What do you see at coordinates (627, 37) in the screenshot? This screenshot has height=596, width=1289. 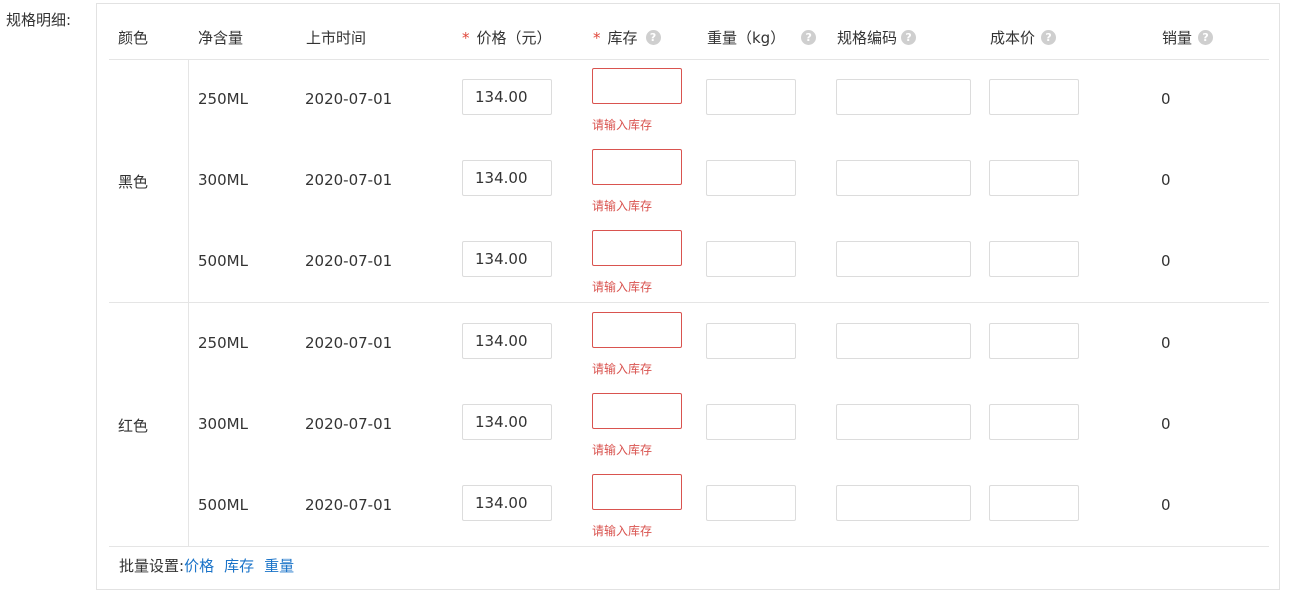 I see `header-stock: * 库存?` at bounding box center [627, 37].